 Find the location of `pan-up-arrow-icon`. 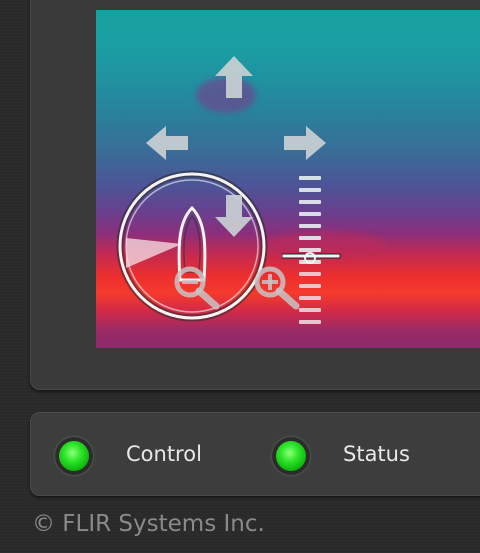

pan-up-arrow-icon is located at coordinates (234, 77).